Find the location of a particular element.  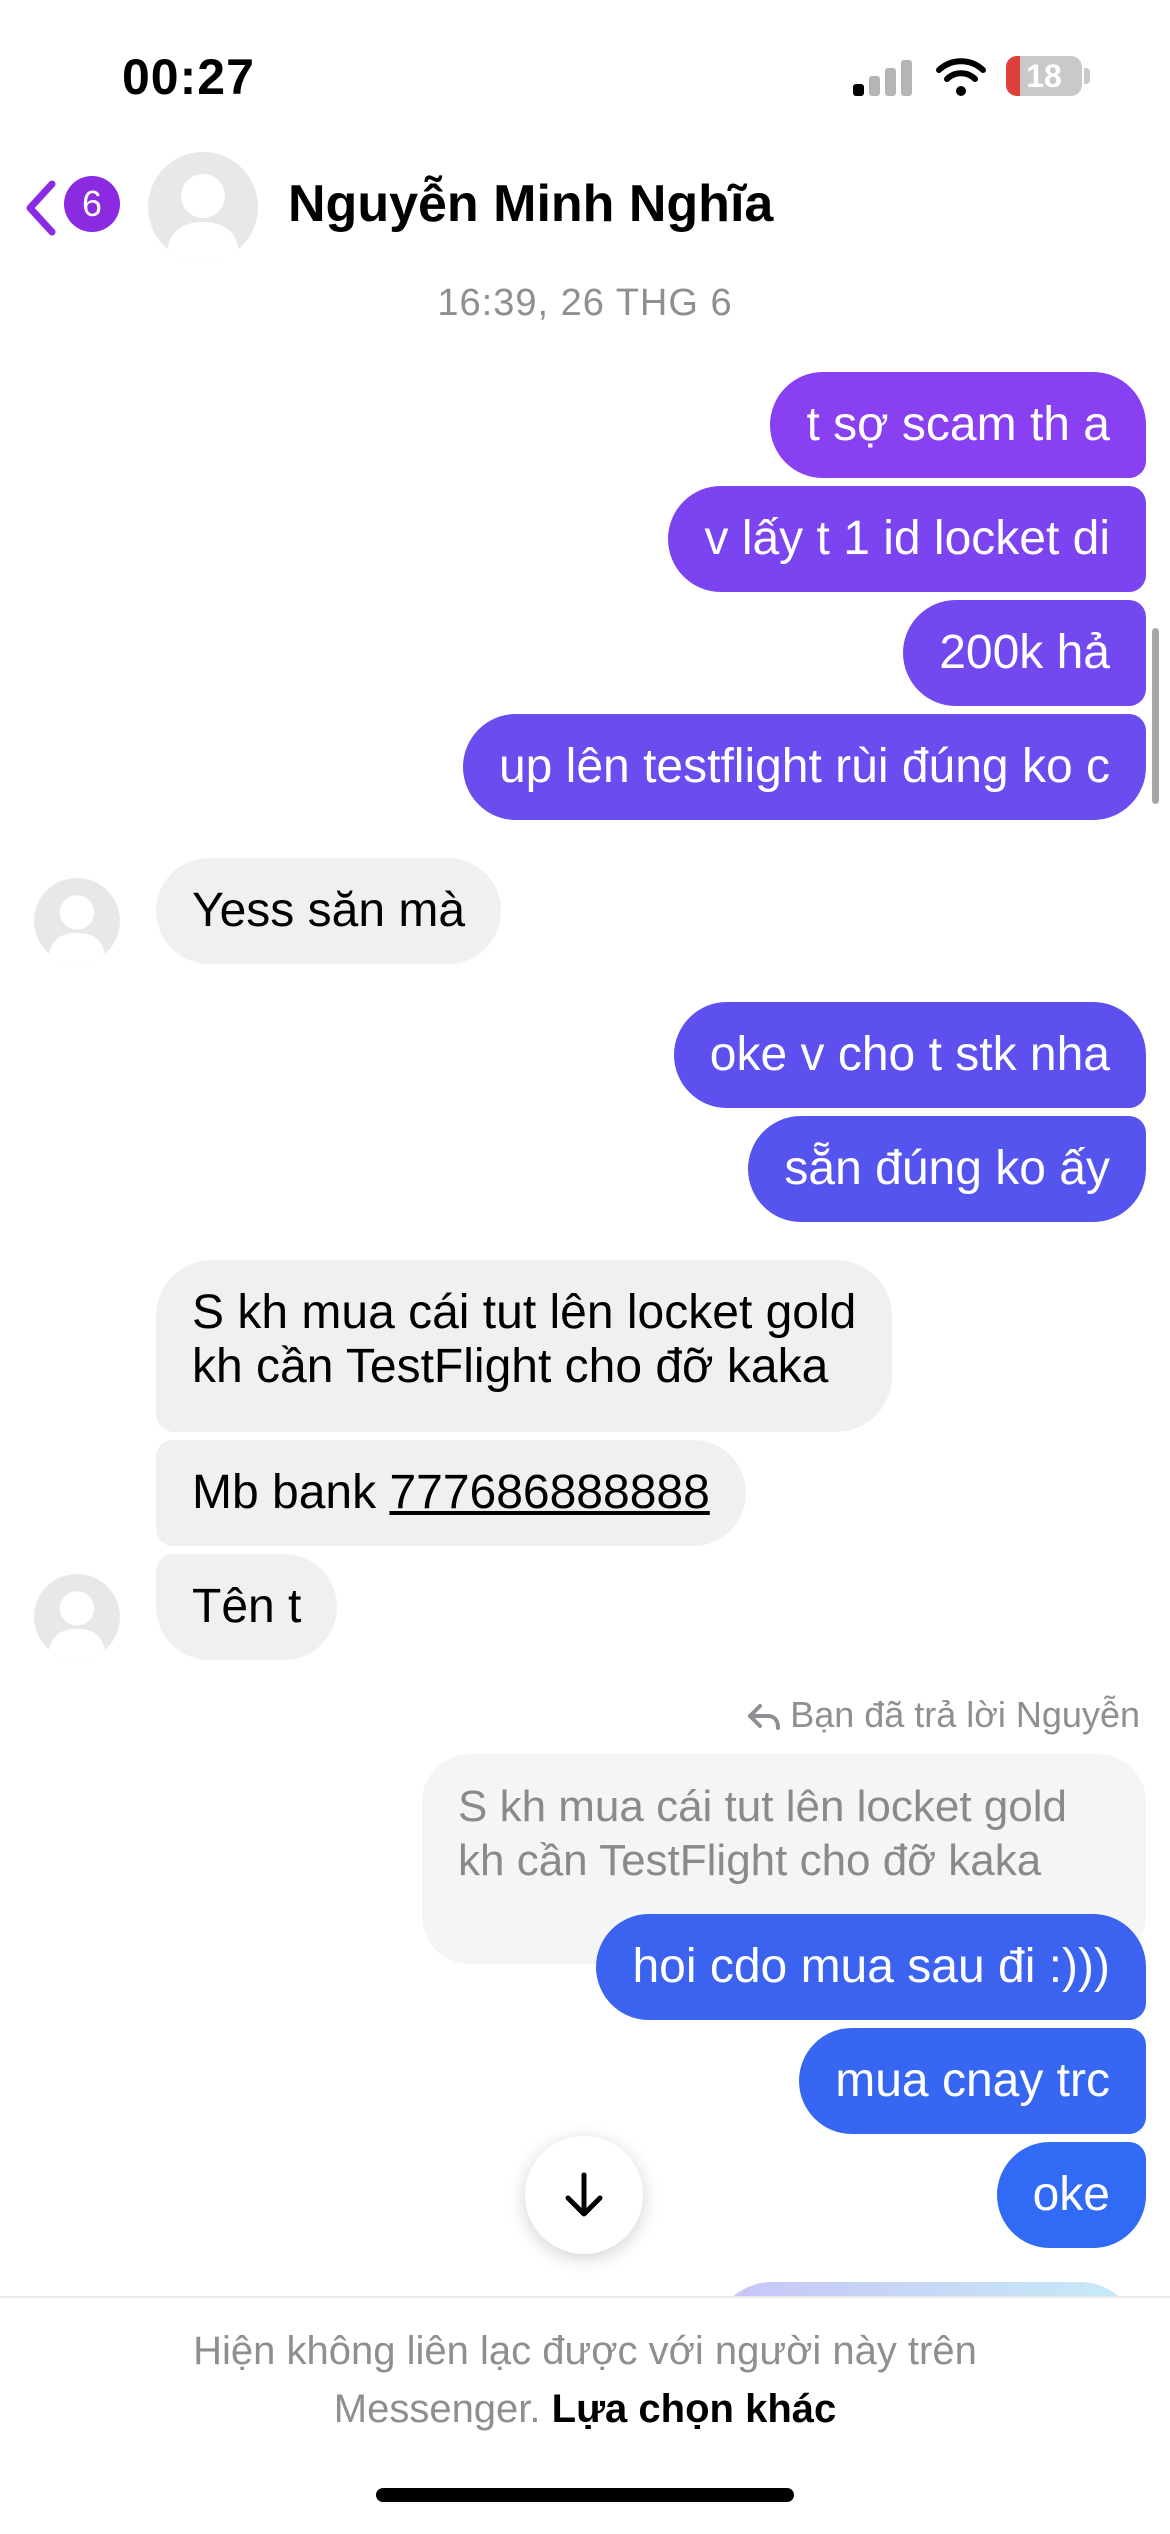

battery-tip is located at coordinates (1087, 76).